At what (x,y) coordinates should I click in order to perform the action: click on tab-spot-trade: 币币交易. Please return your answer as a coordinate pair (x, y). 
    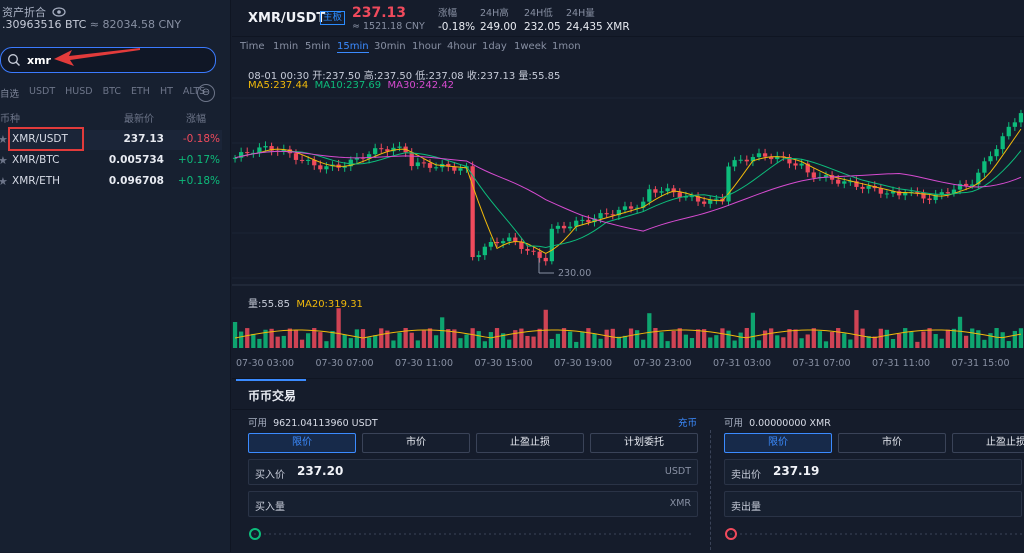
    Looking at the image, I should click on (272, 395).